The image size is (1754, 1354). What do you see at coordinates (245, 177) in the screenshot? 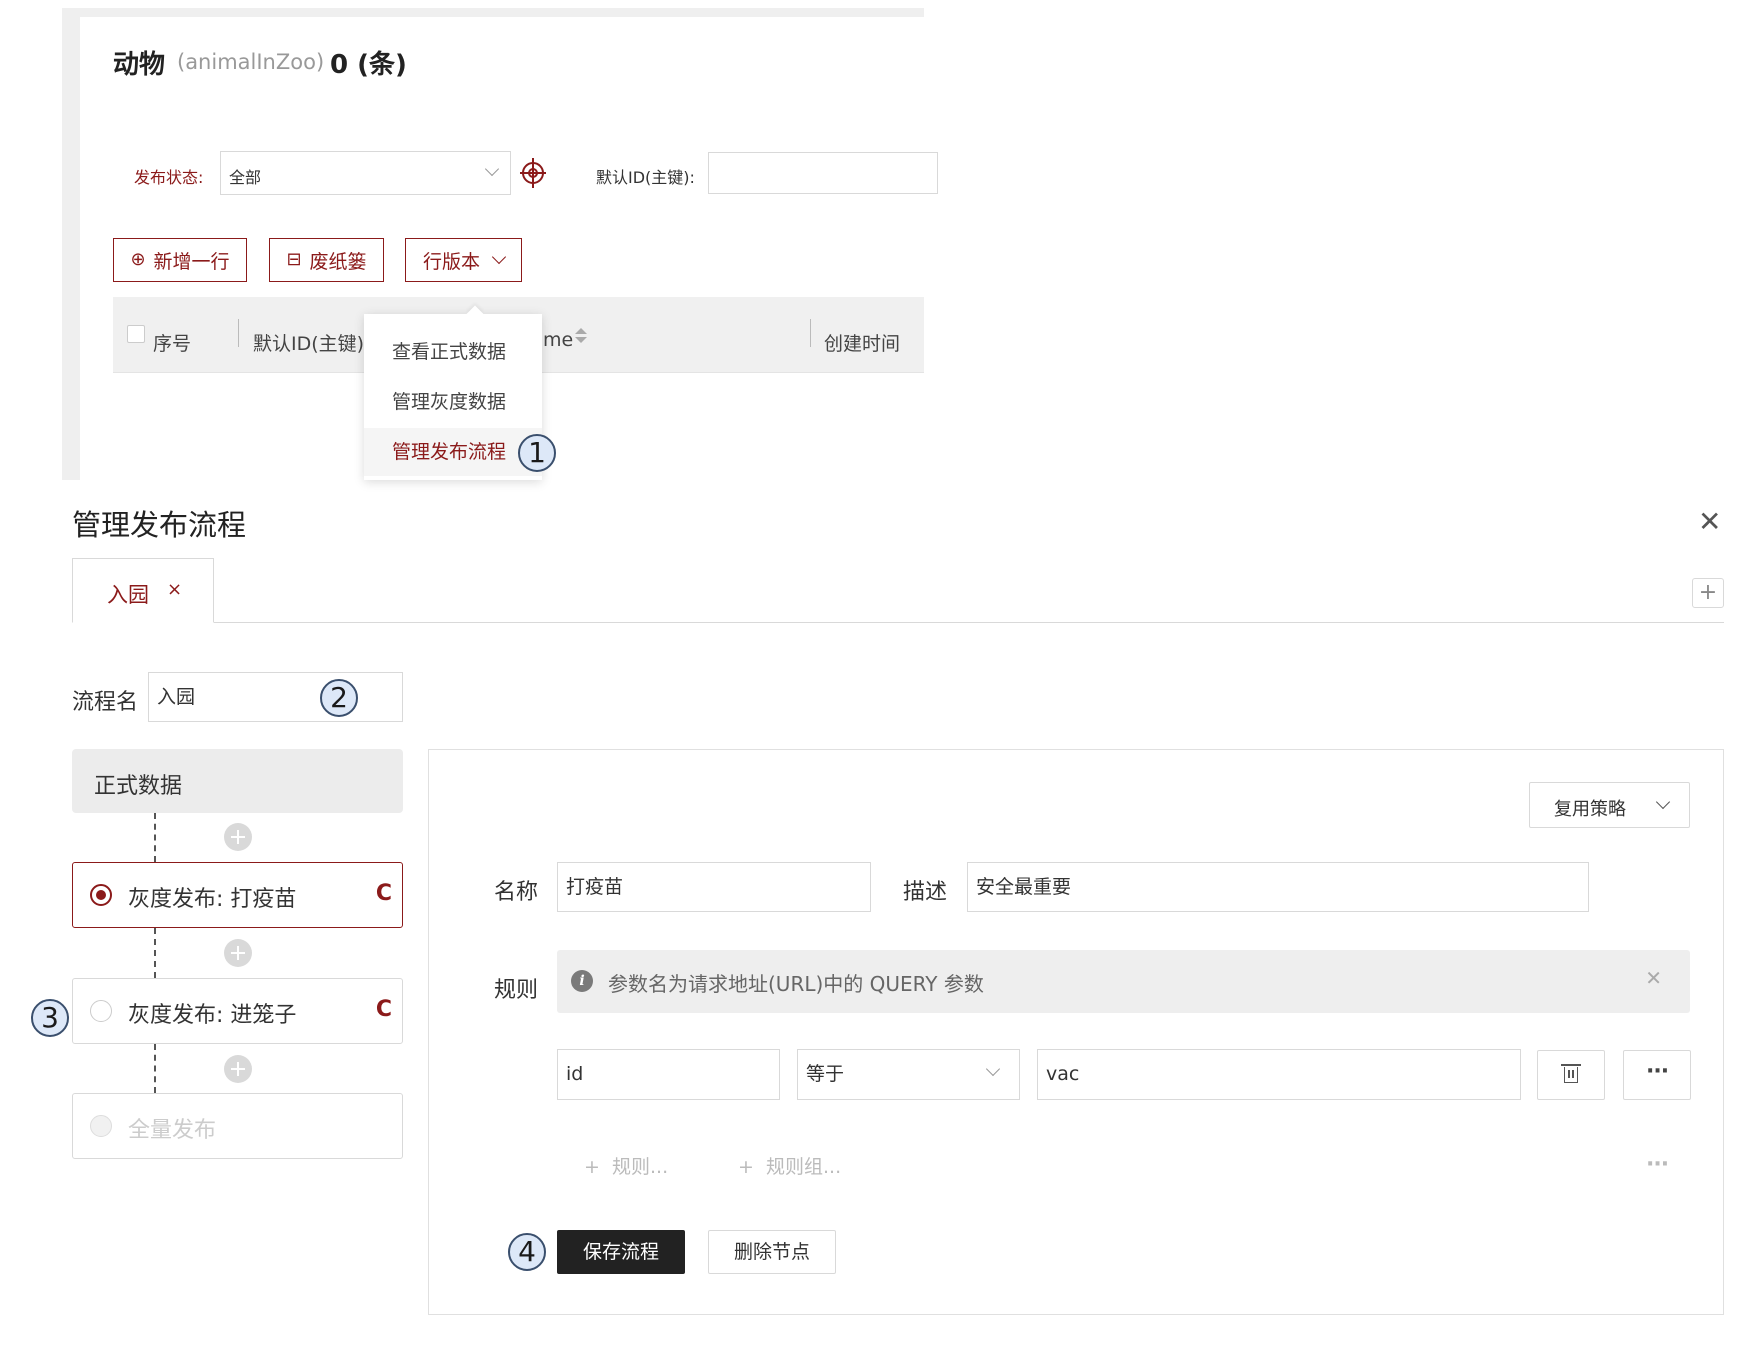
I see `status-filter-value: 全部` at bounding box center [245, 177].